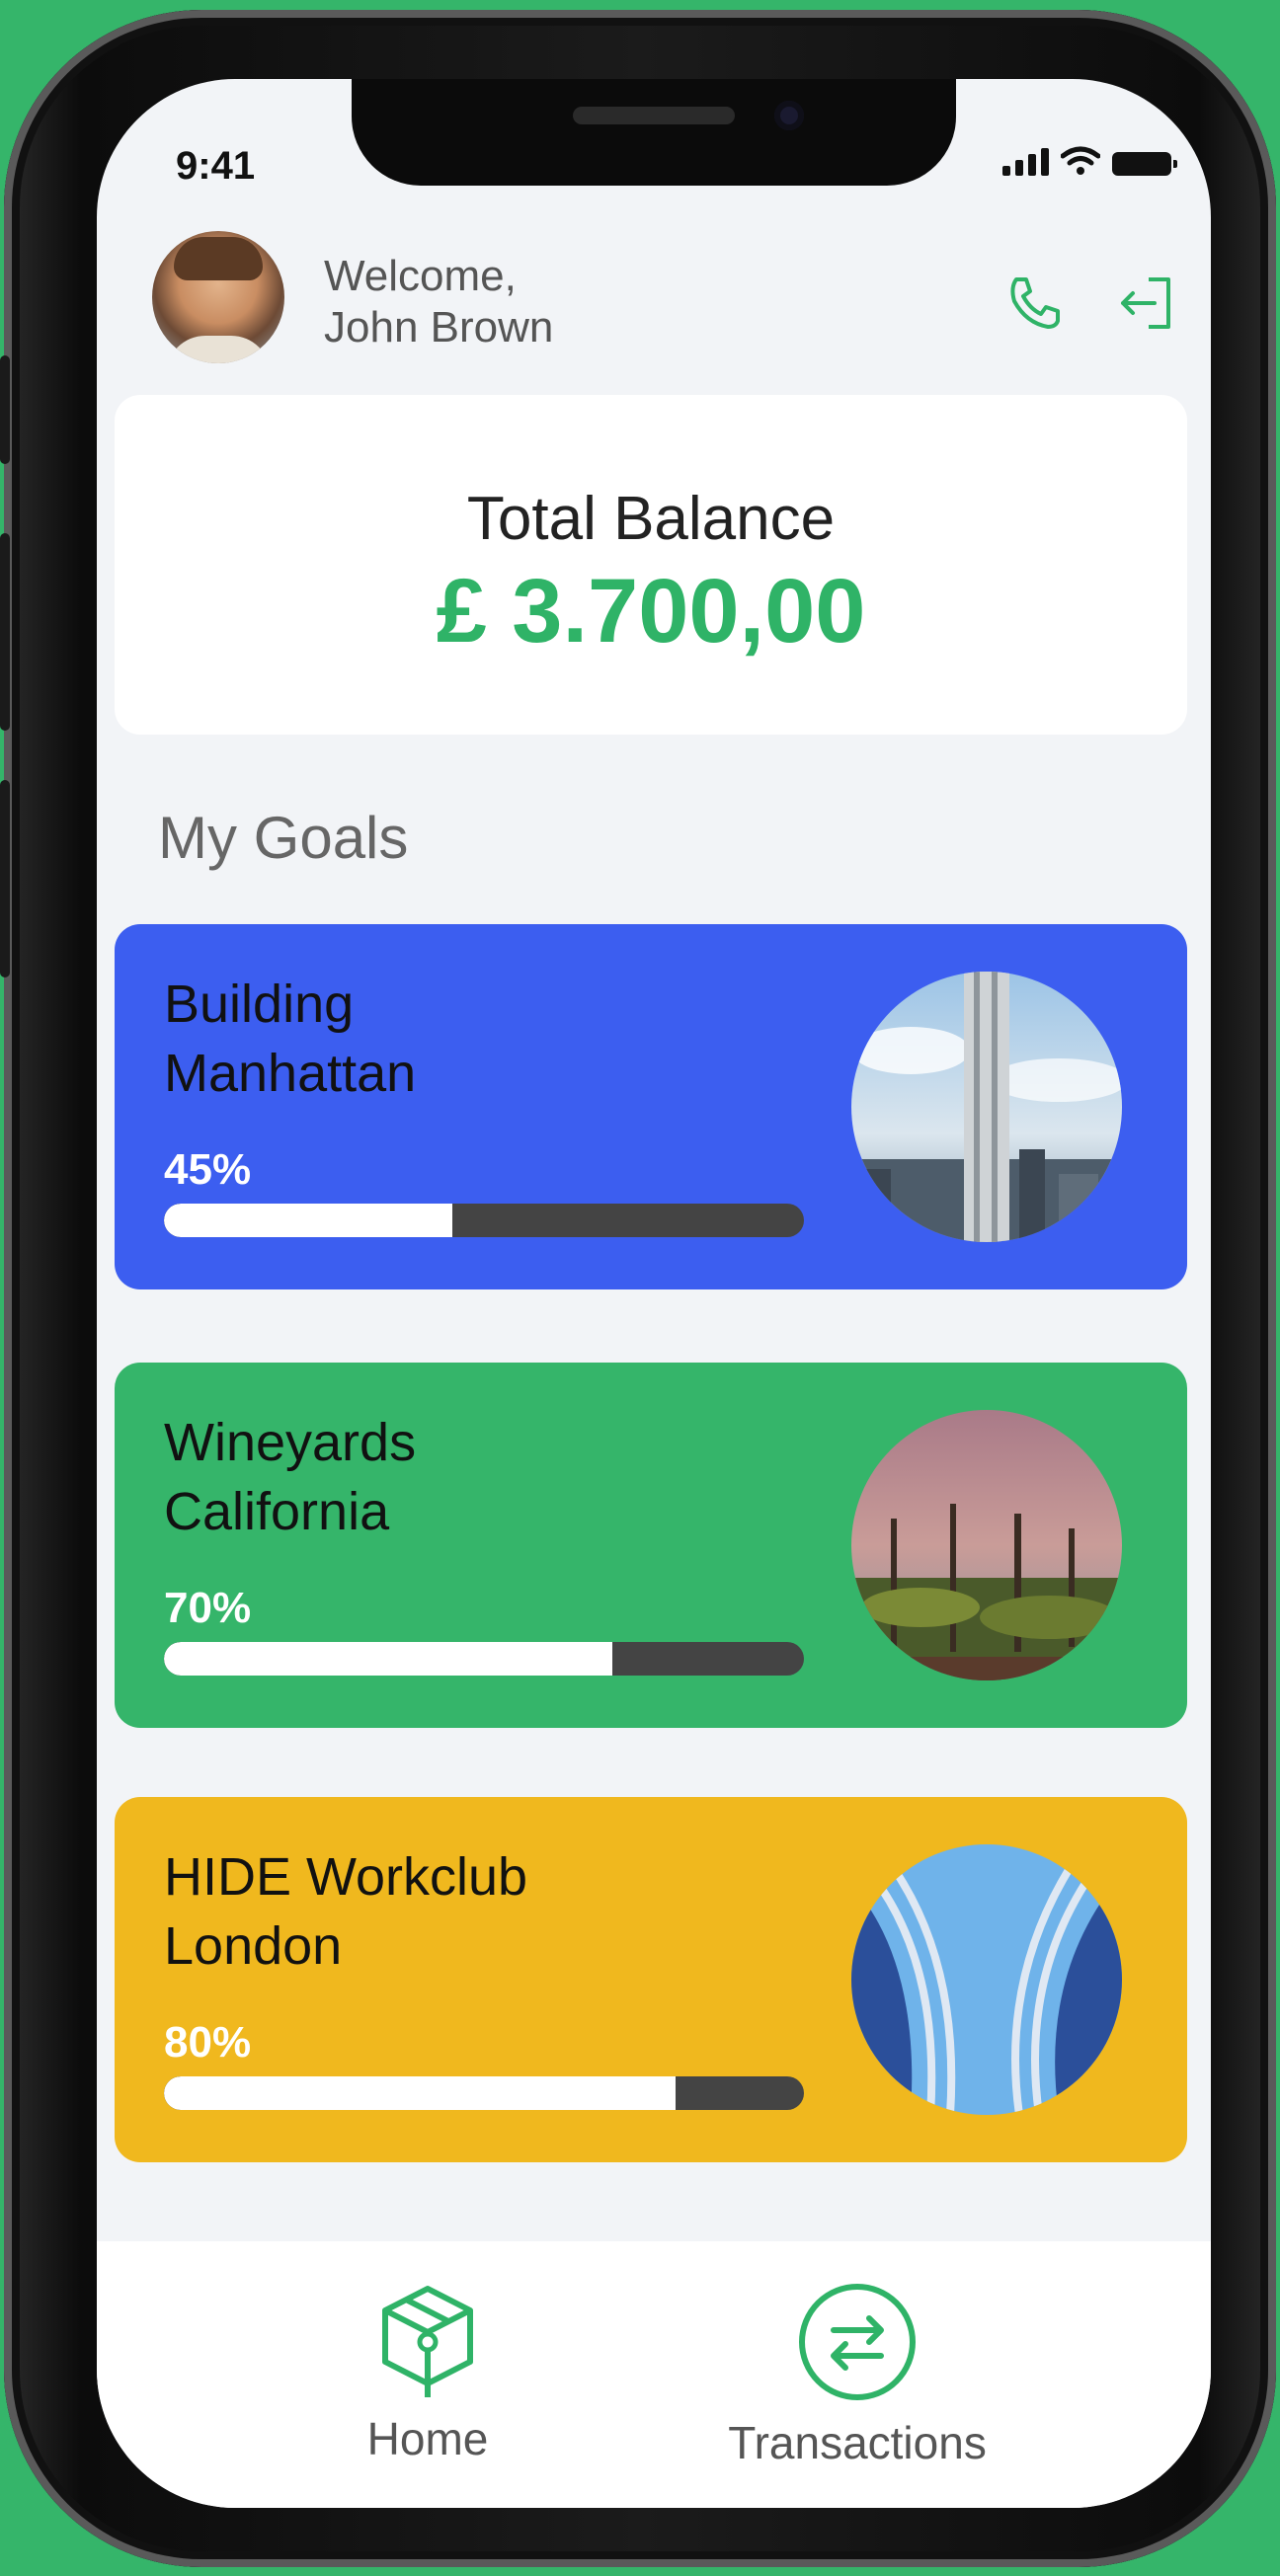 The width and height of the screenshot is (1280, 2576). What do you see at coordinates (440, 1039) in the screenshot?
I see `goal-name: Building Manhattan` at bounding box center [440, 1039].